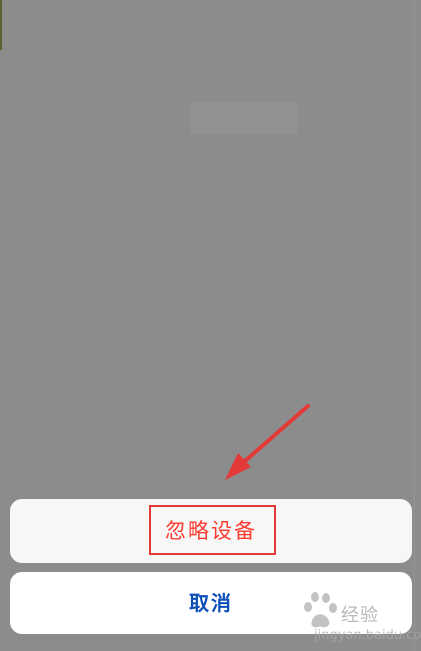 This screenshot has height=651, width=421. What do you see at coordinates (244, 118) in the screenshot?
I see `background-content-blur` at bounding box center [244, 118].